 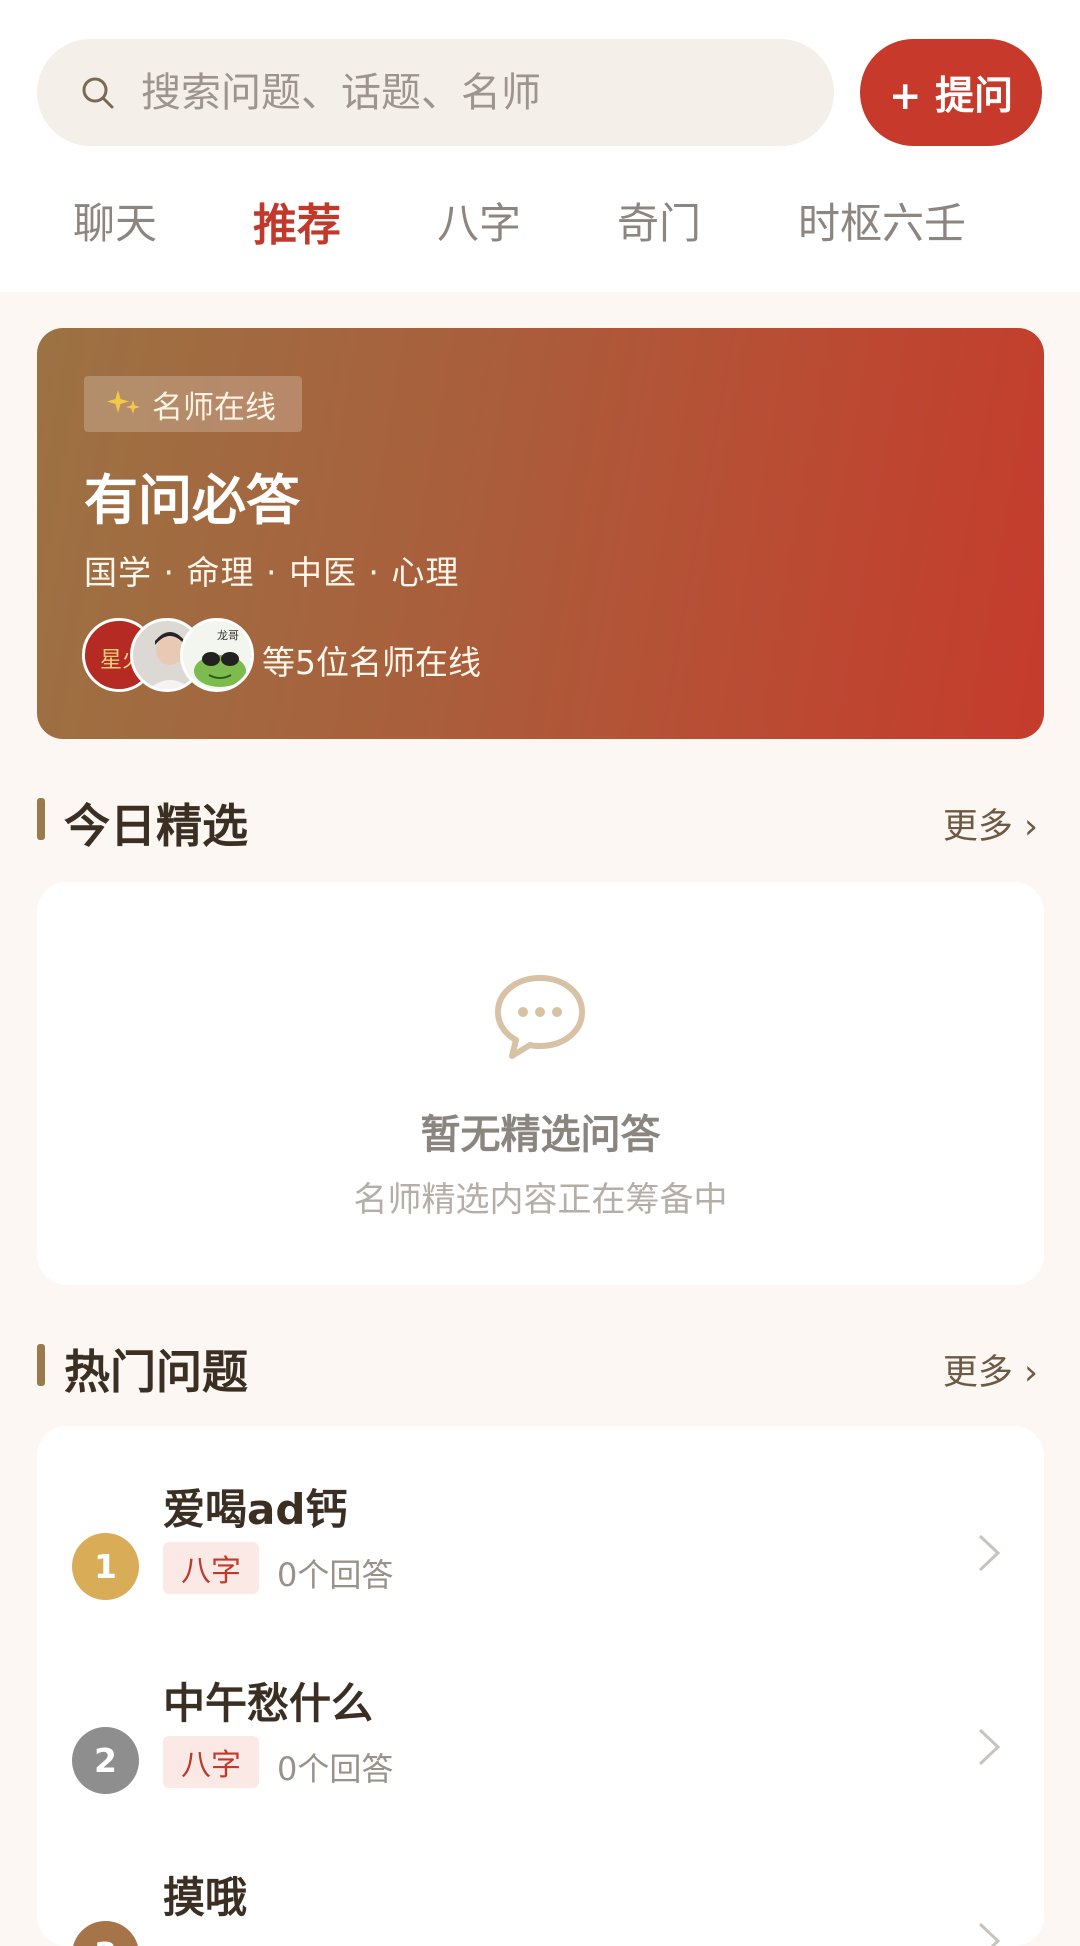 I want to click on tab-liuren: 时枢六壬, so click(x=882, y=220).